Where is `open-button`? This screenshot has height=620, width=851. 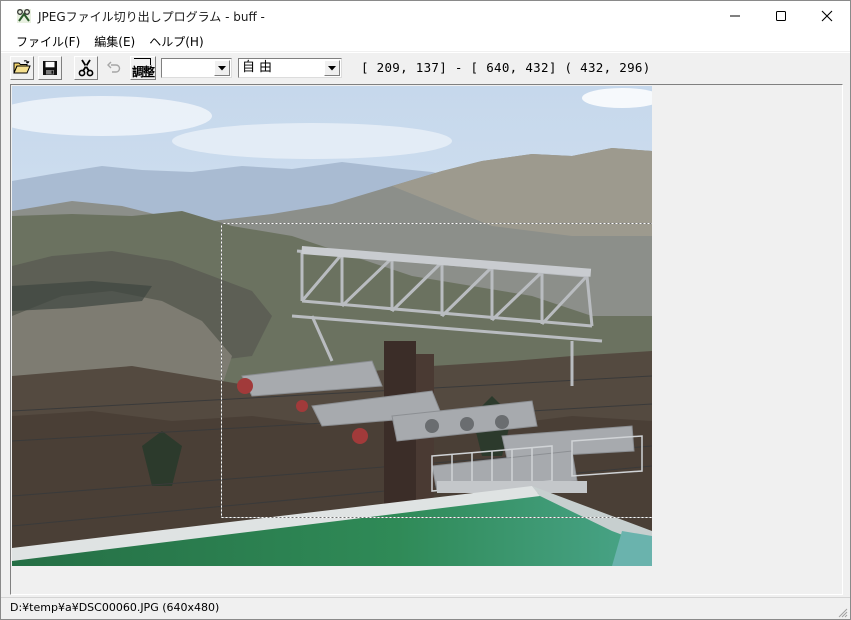
open-button is located at coordinates (22, 68).